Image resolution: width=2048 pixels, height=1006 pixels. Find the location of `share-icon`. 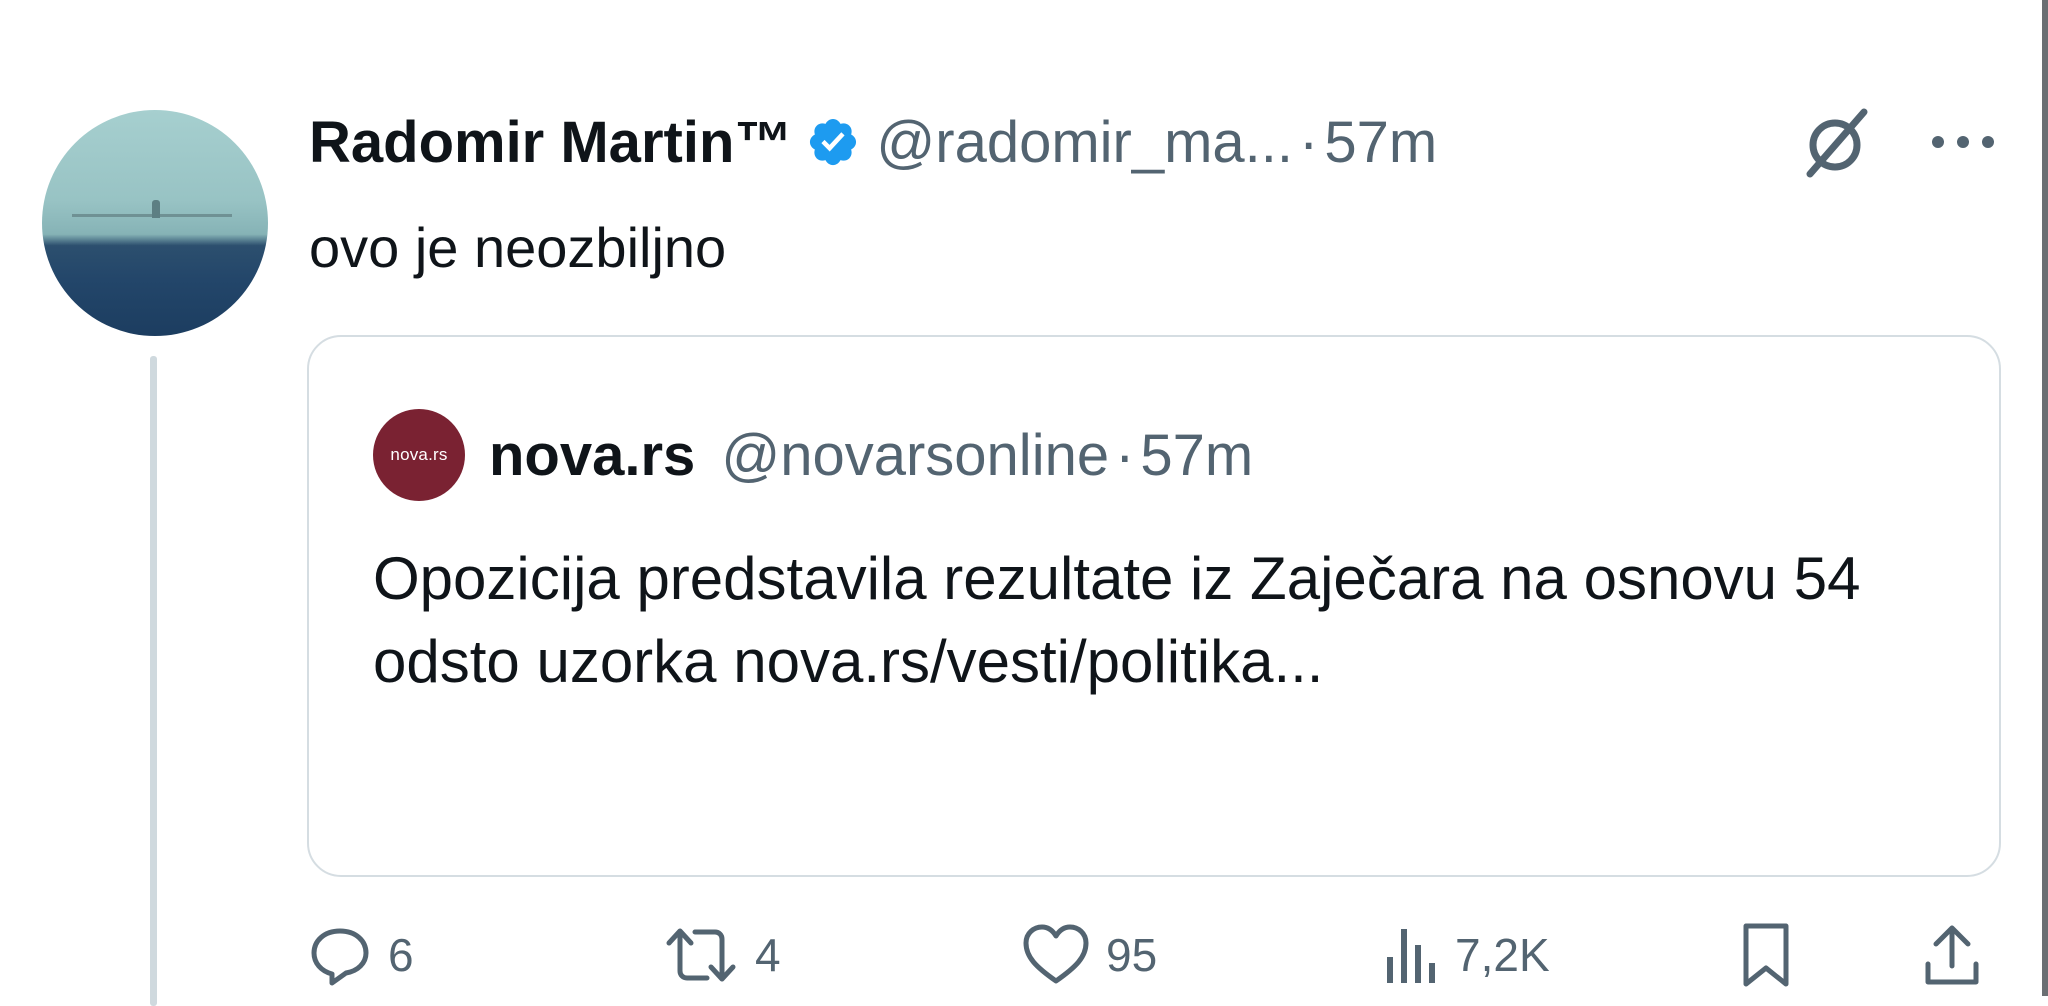

share-icon is located at coordinates (1952, 955).